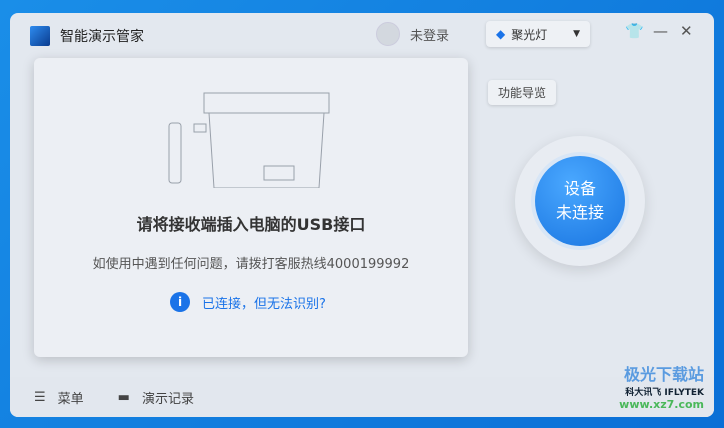 This screenshot has width=724, height=428. I want to click on mode-dropdown: ◆ 聚光灯 ▼, so click(538, 34).